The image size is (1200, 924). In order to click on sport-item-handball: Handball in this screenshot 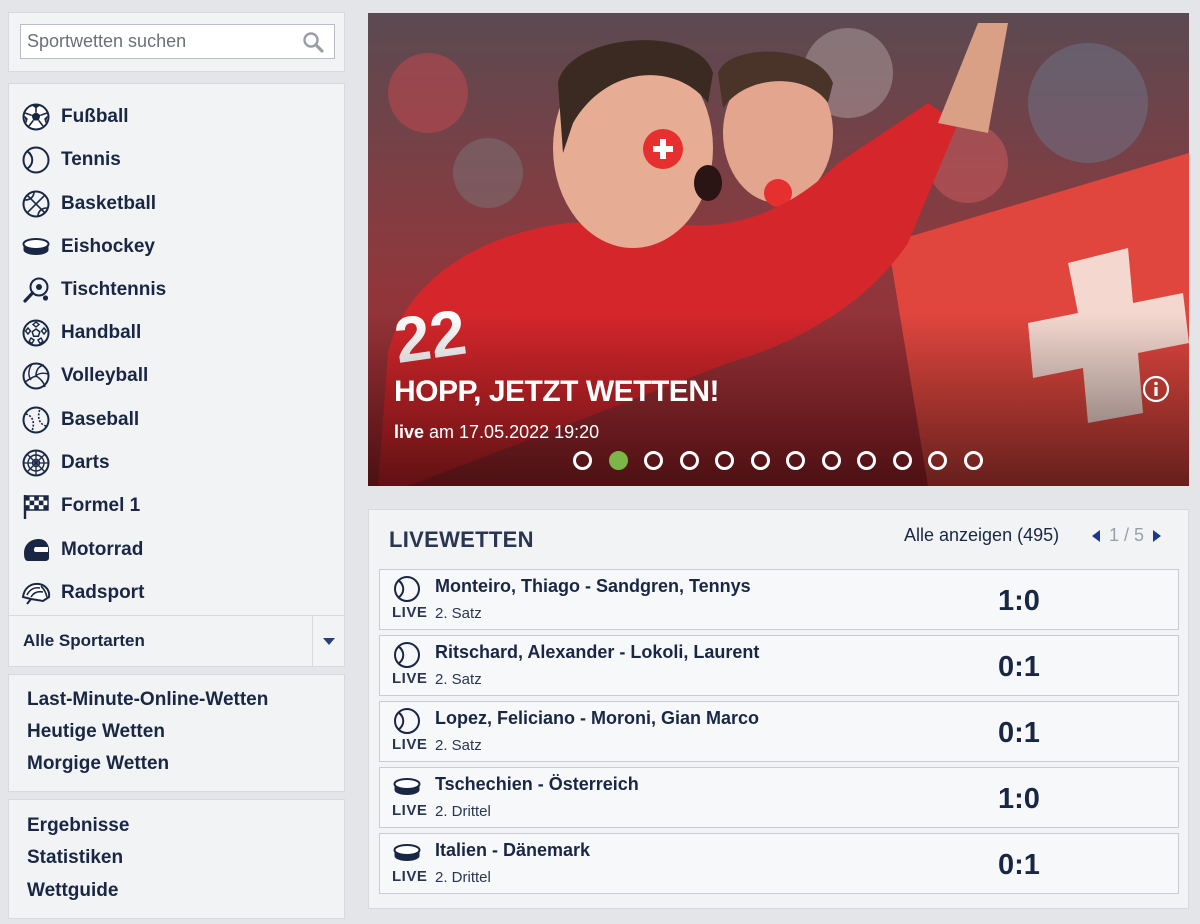, I will do `click(176, 332)`.